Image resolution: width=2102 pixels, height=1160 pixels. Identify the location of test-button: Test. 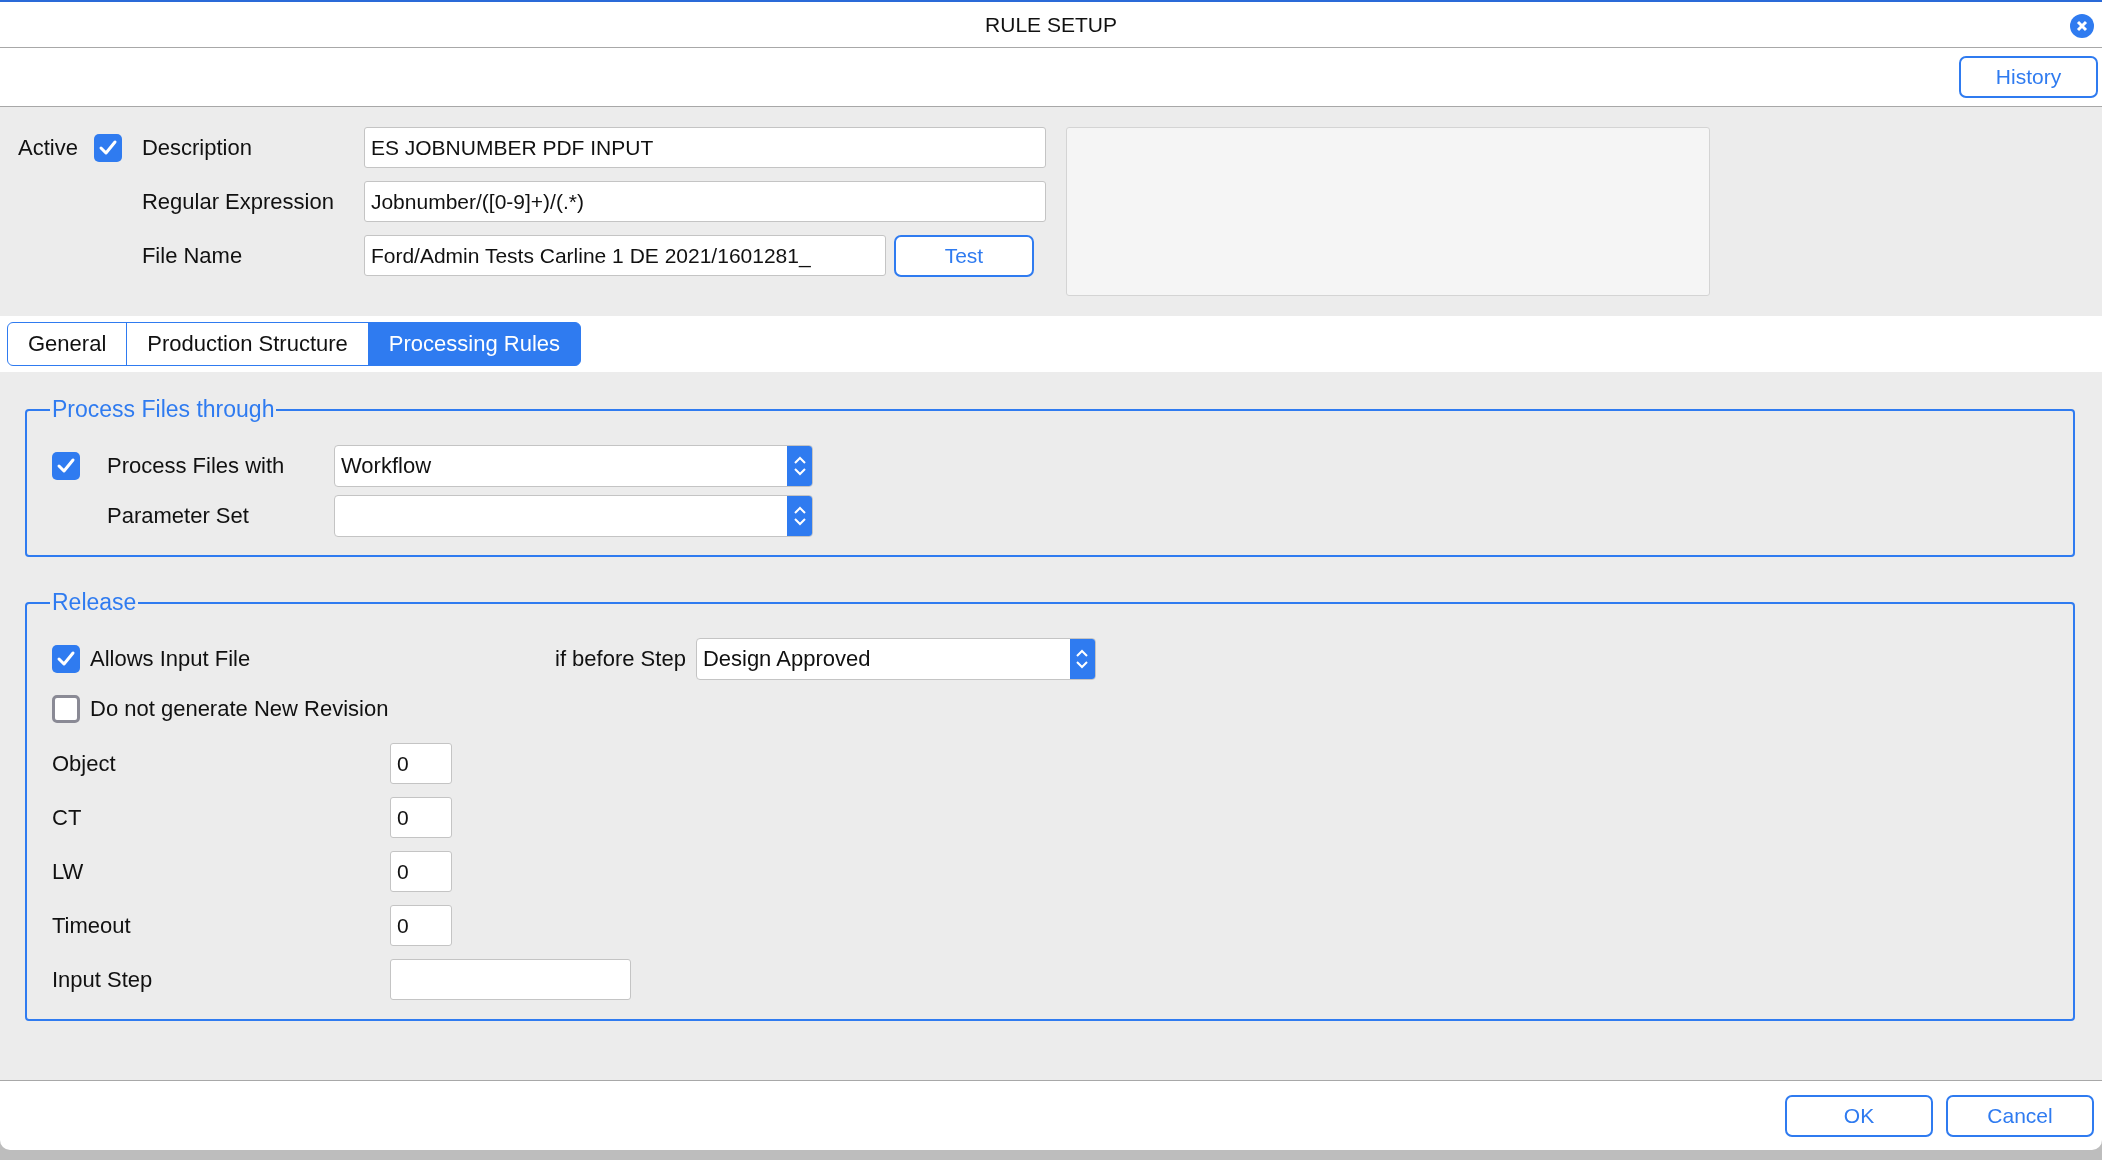
(963, 255).